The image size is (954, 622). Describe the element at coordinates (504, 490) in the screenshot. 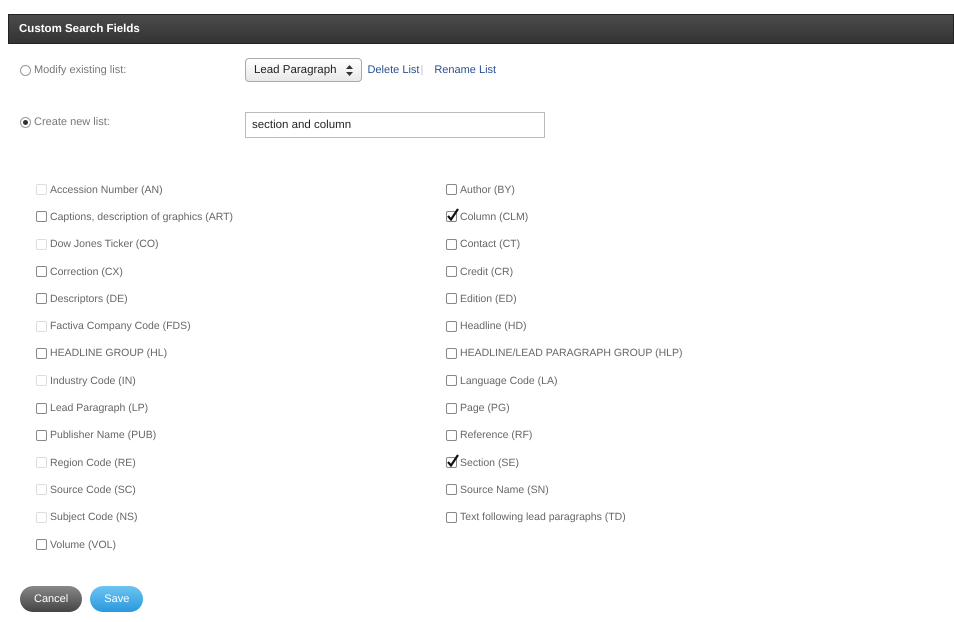

I see `field-label: Source Name (SN)` at that location.